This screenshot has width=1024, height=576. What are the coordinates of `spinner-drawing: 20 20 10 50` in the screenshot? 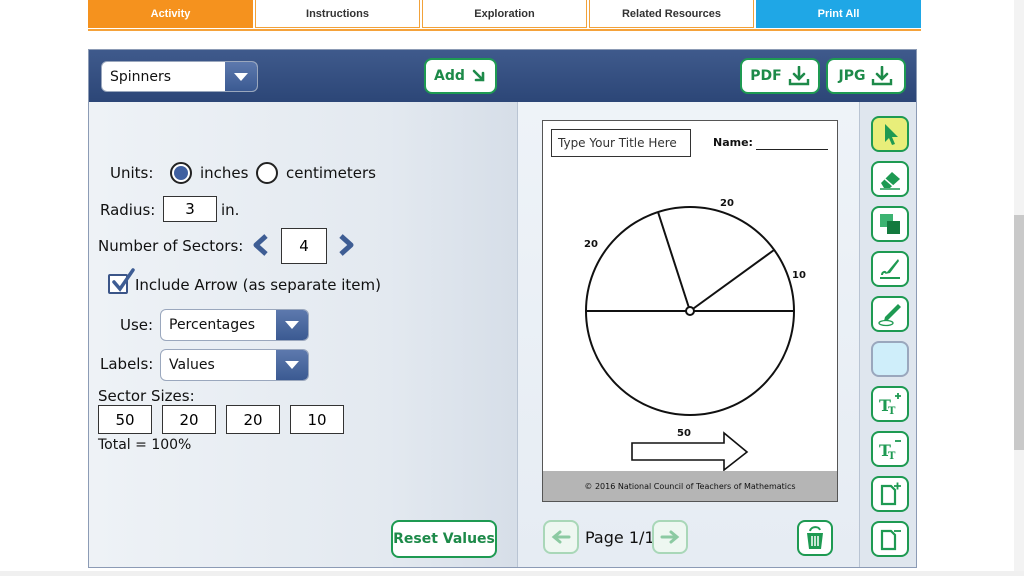 It's located at (695, 334).